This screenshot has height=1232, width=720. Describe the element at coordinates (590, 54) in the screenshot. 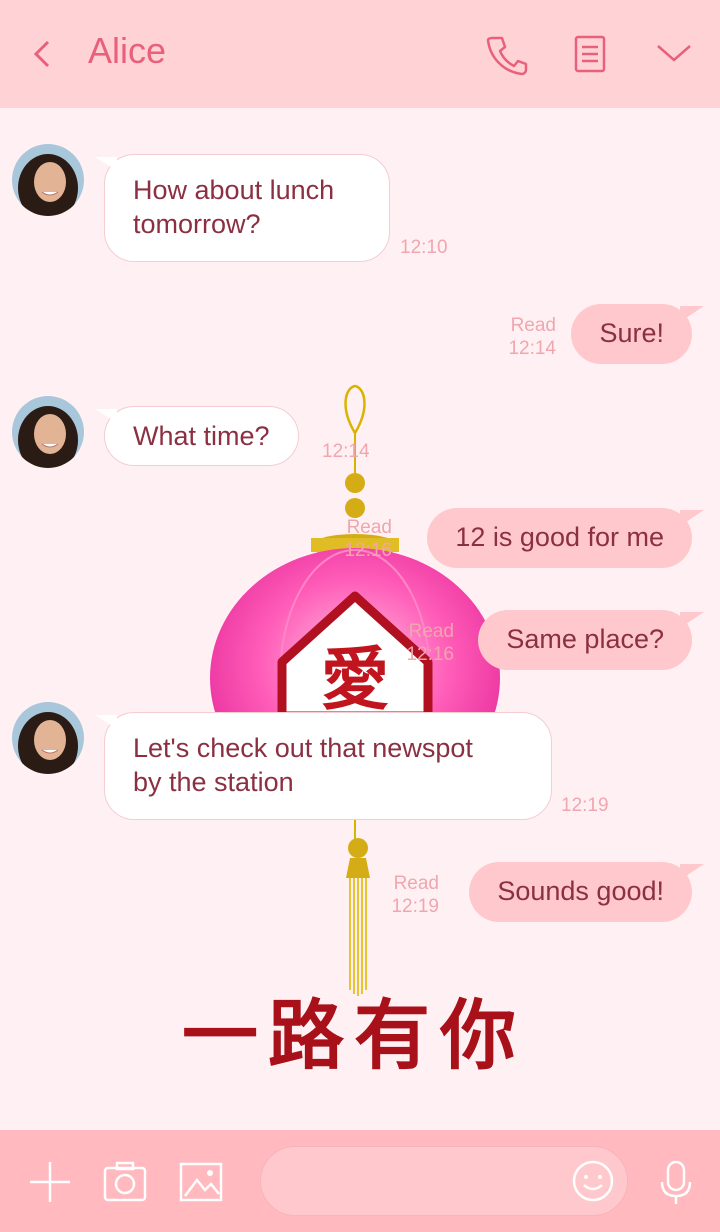

I see `notes-icon` at that location.